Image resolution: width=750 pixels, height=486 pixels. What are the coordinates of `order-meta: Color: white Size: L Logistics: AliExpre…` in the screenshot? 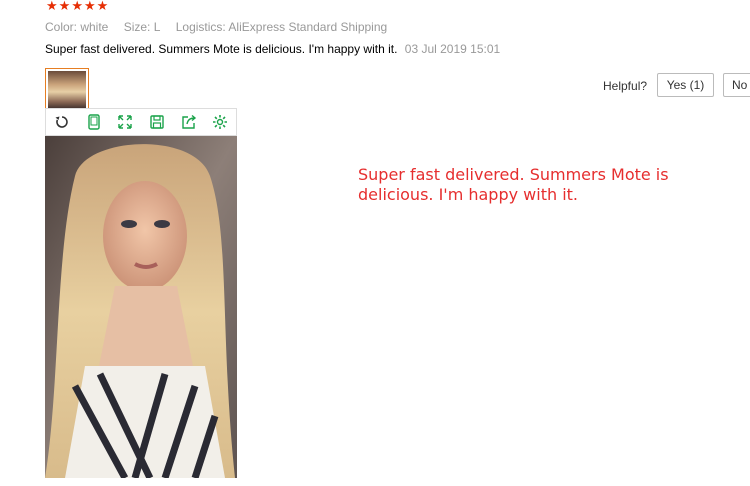 It's located at (222, 27).